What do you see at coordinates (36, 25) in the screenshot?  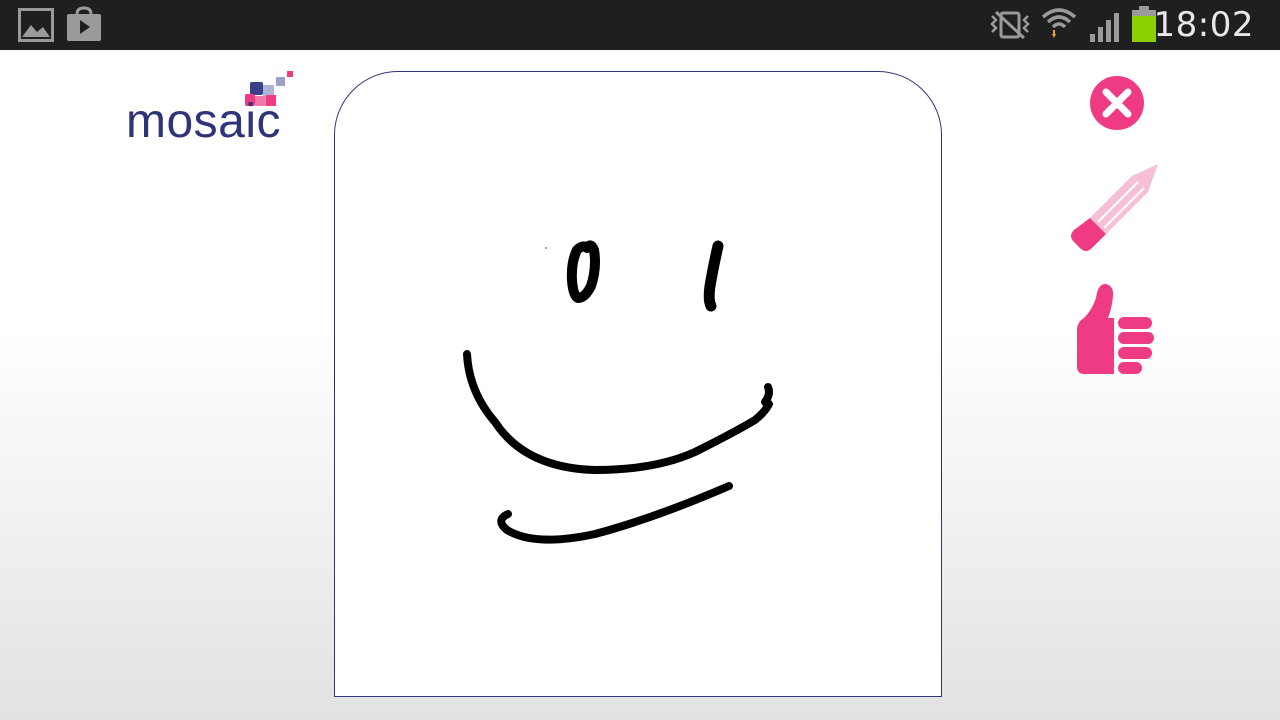 I see `gallery-icon` at bounding box center [36, 25].